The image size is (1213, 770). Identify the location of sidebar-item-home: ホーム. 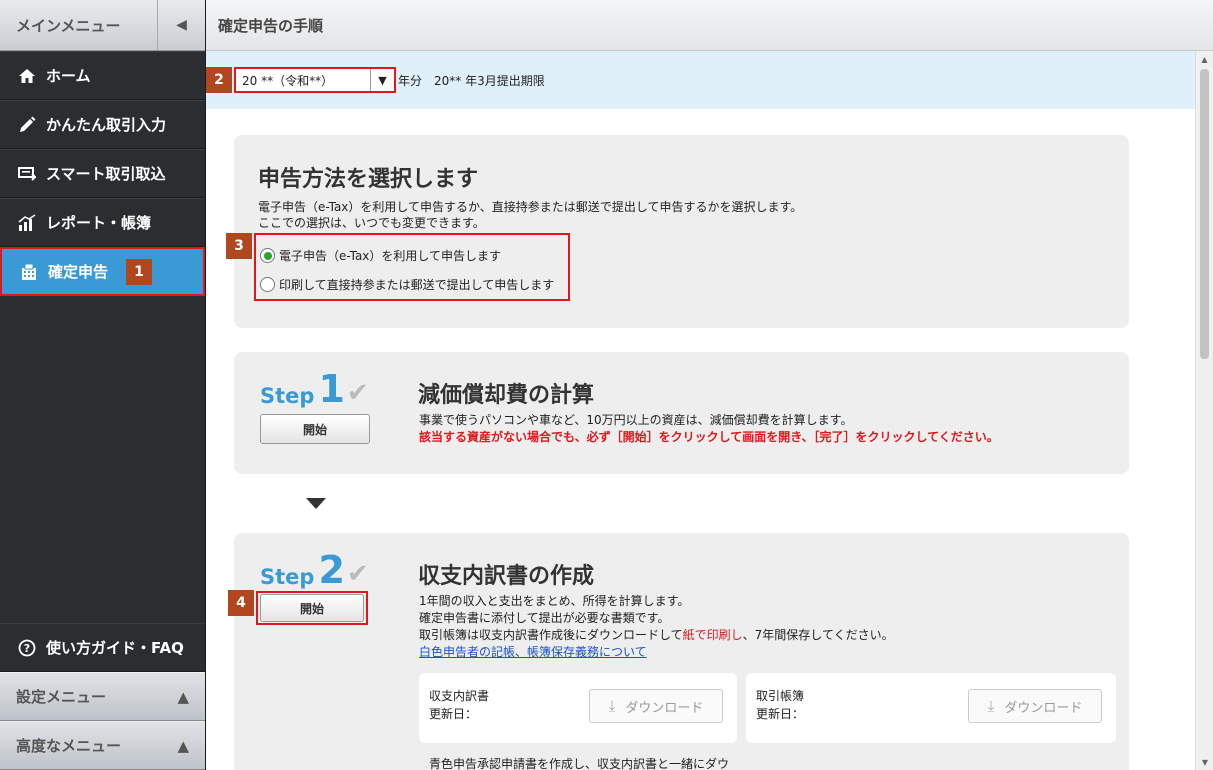
(102, 75).